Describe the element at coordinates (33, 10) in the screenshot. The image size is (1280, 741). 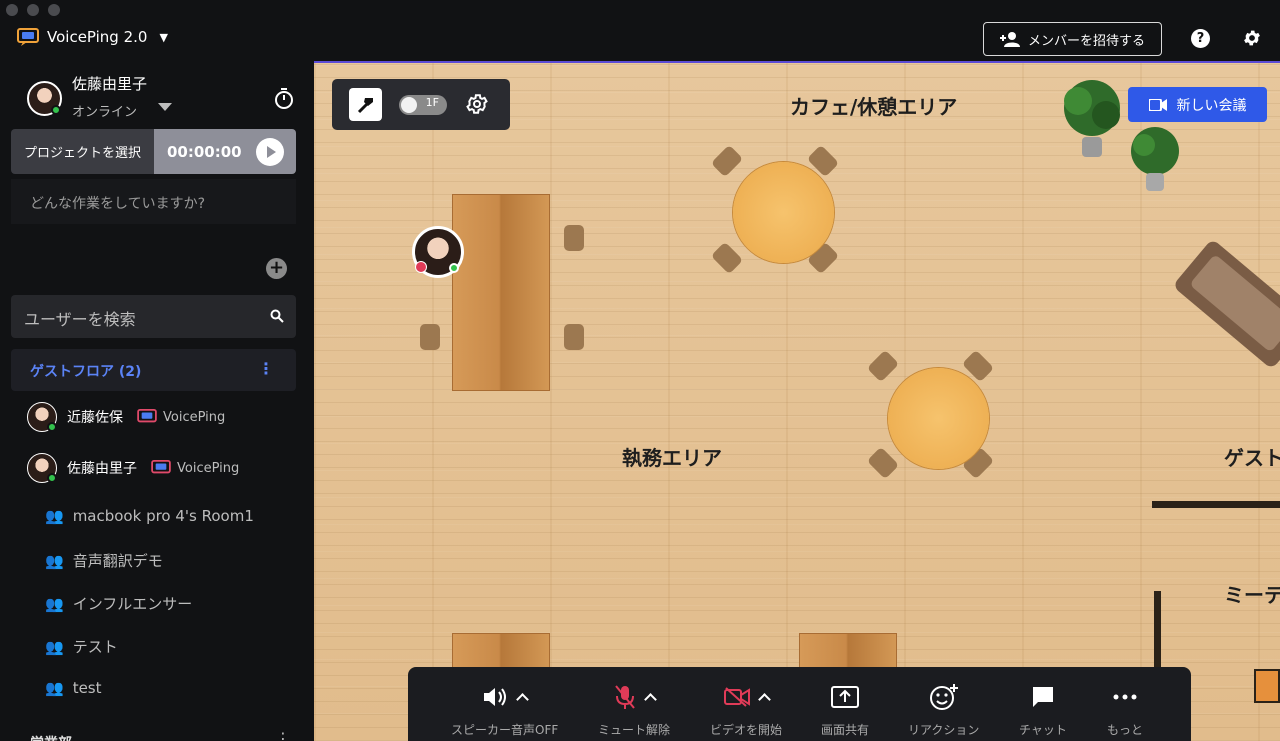
I see `minimize-window-button` at that location.